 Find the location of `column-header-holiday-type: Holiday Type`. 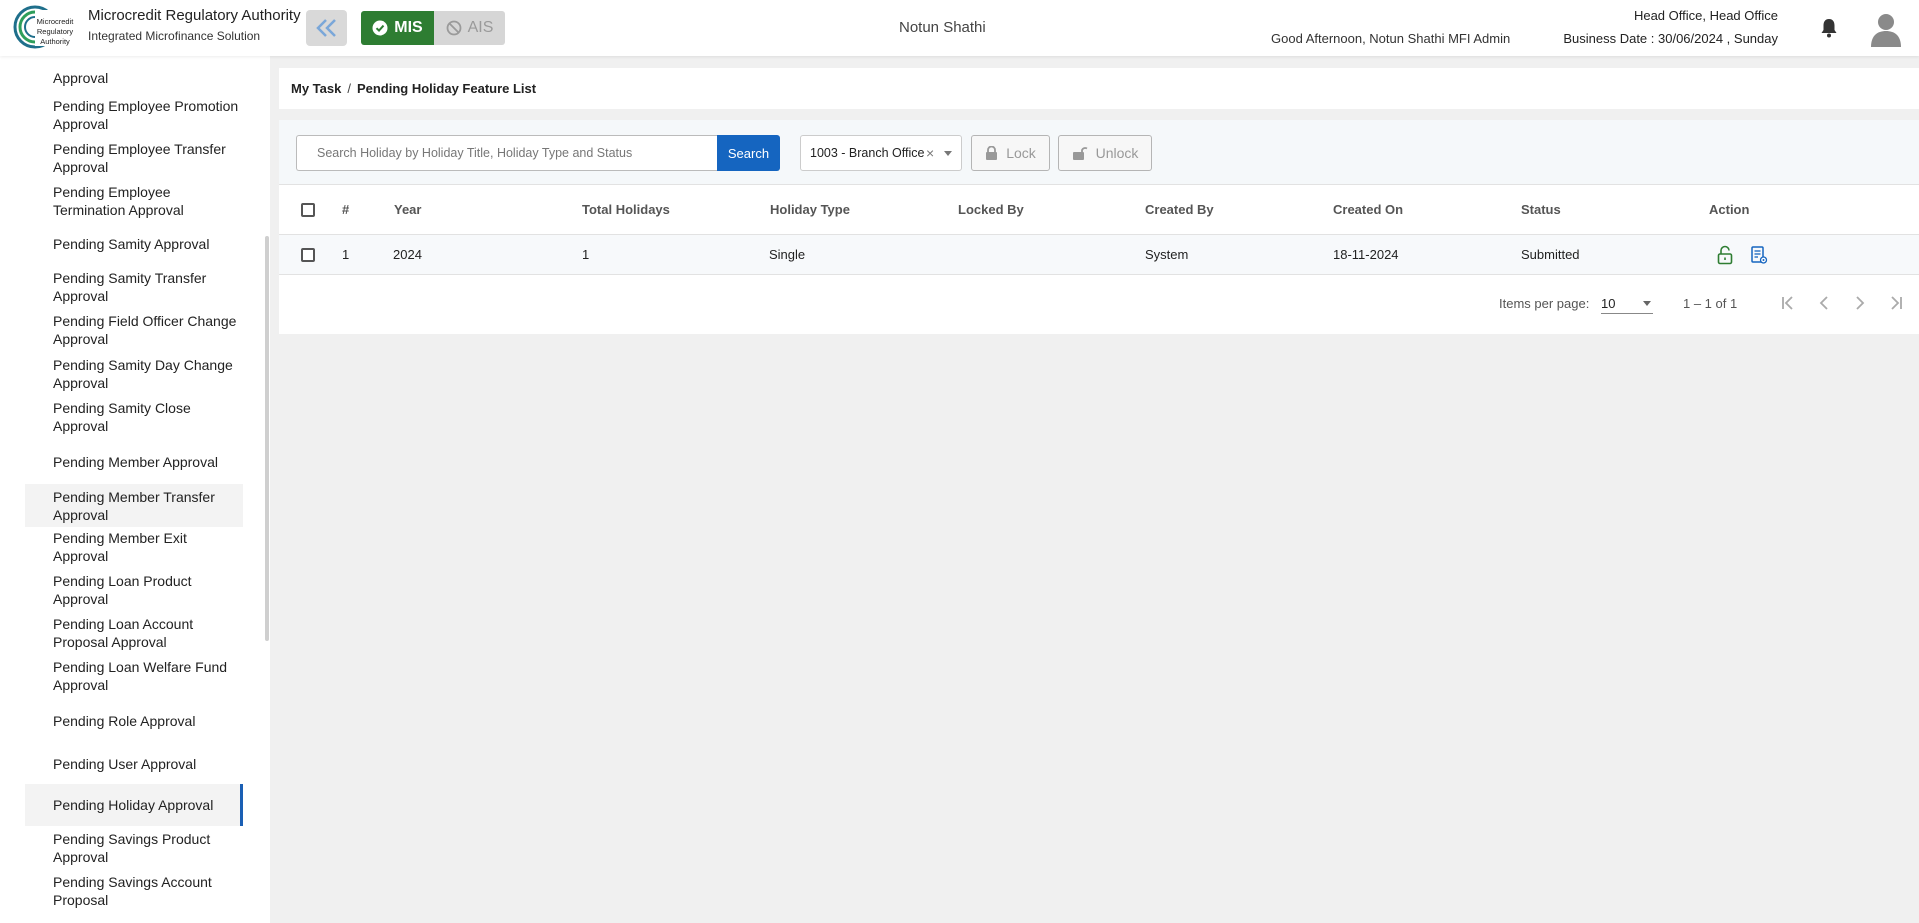

column-header-holiday-type: Holiday Type is located at coordinates (810, 209).